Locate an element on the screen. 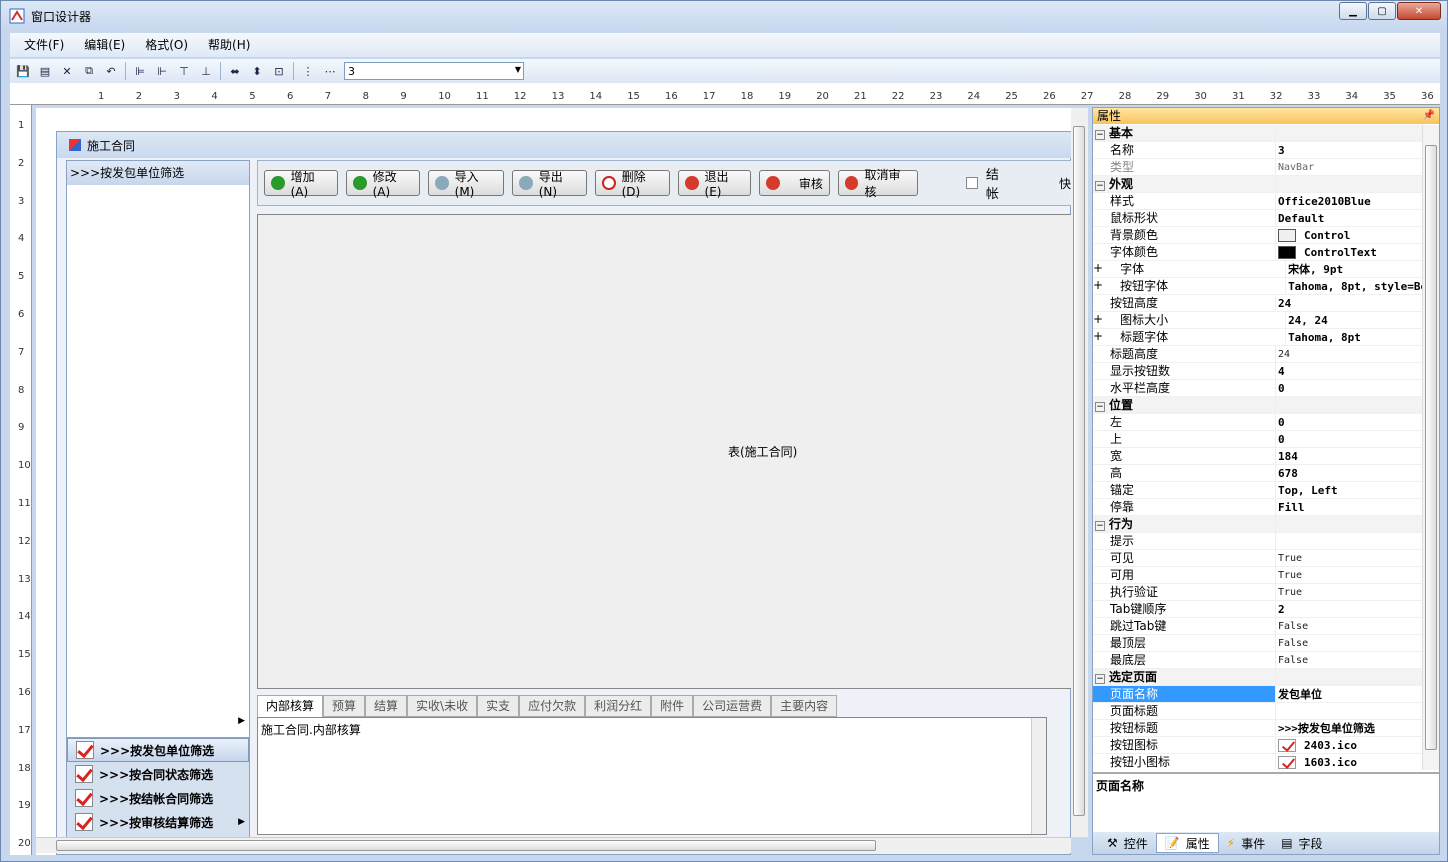 The height and width of the screenshot is (862, 1448). property-row: 按钮小图标 1603.ico is located at coordinates (1258, 762).